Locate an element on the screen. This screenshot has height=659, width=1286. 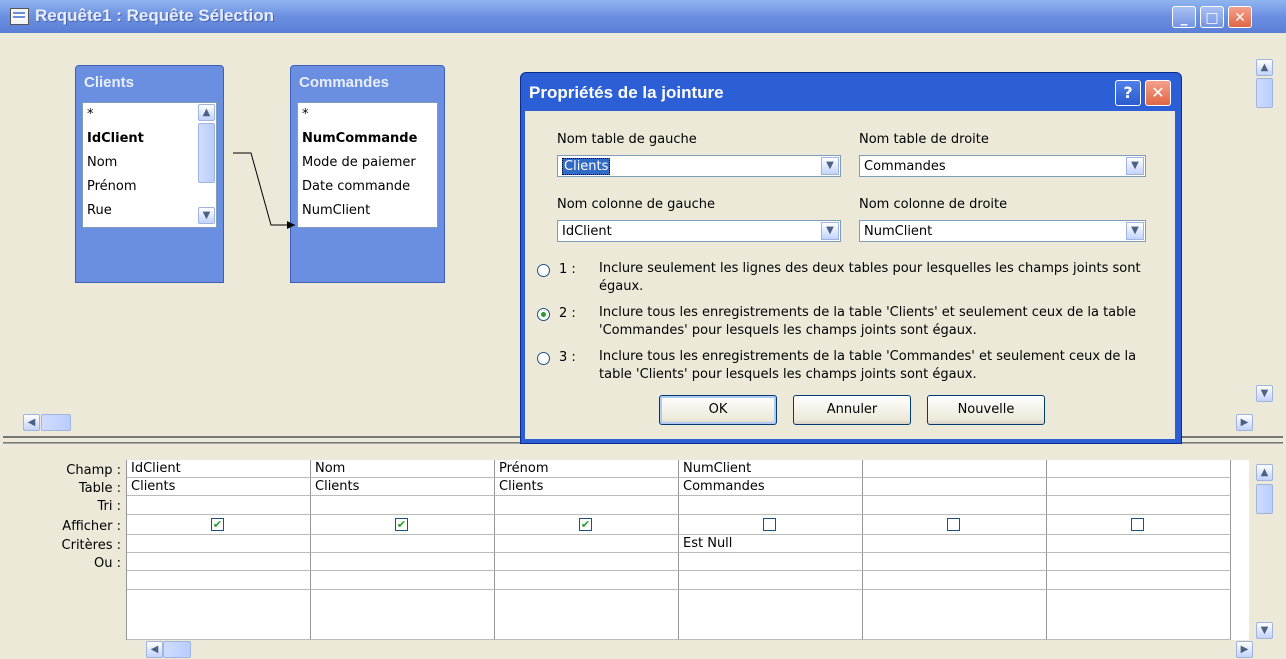
right-table-select: Commandes ▼ is located at coordinates (1002, 166).